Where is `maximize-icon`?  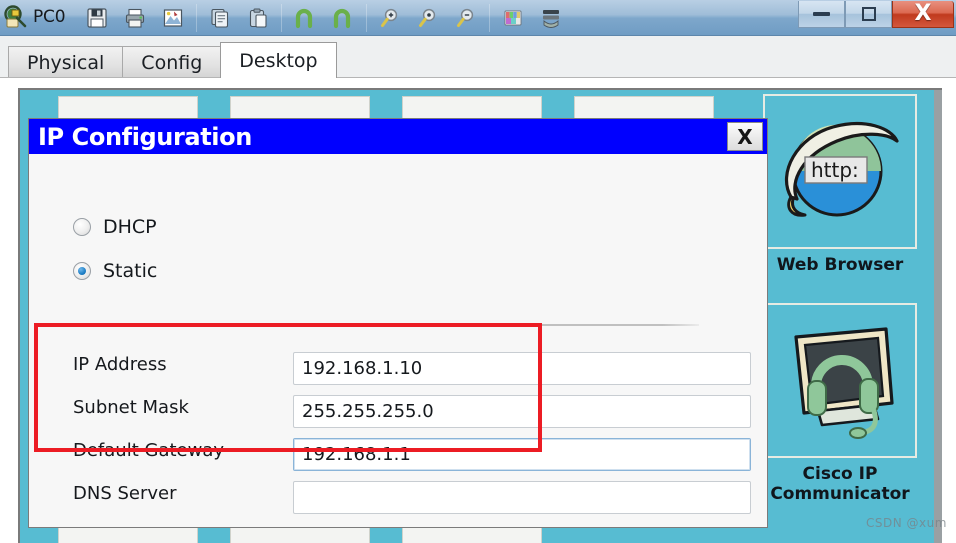 maximize-icon is located at coordinates (868, 14).